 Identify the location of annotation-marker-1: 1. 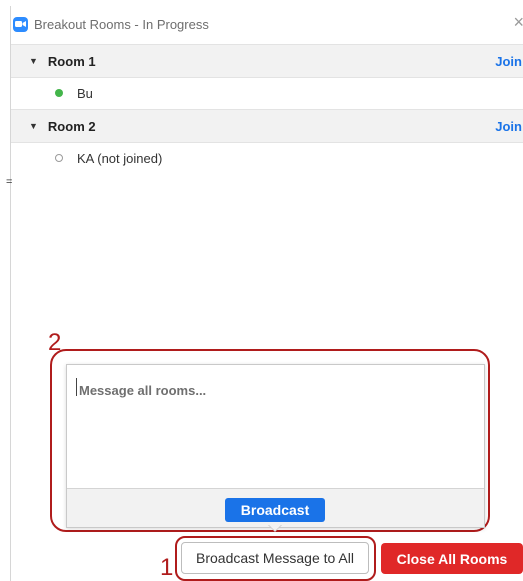
(167, 567).